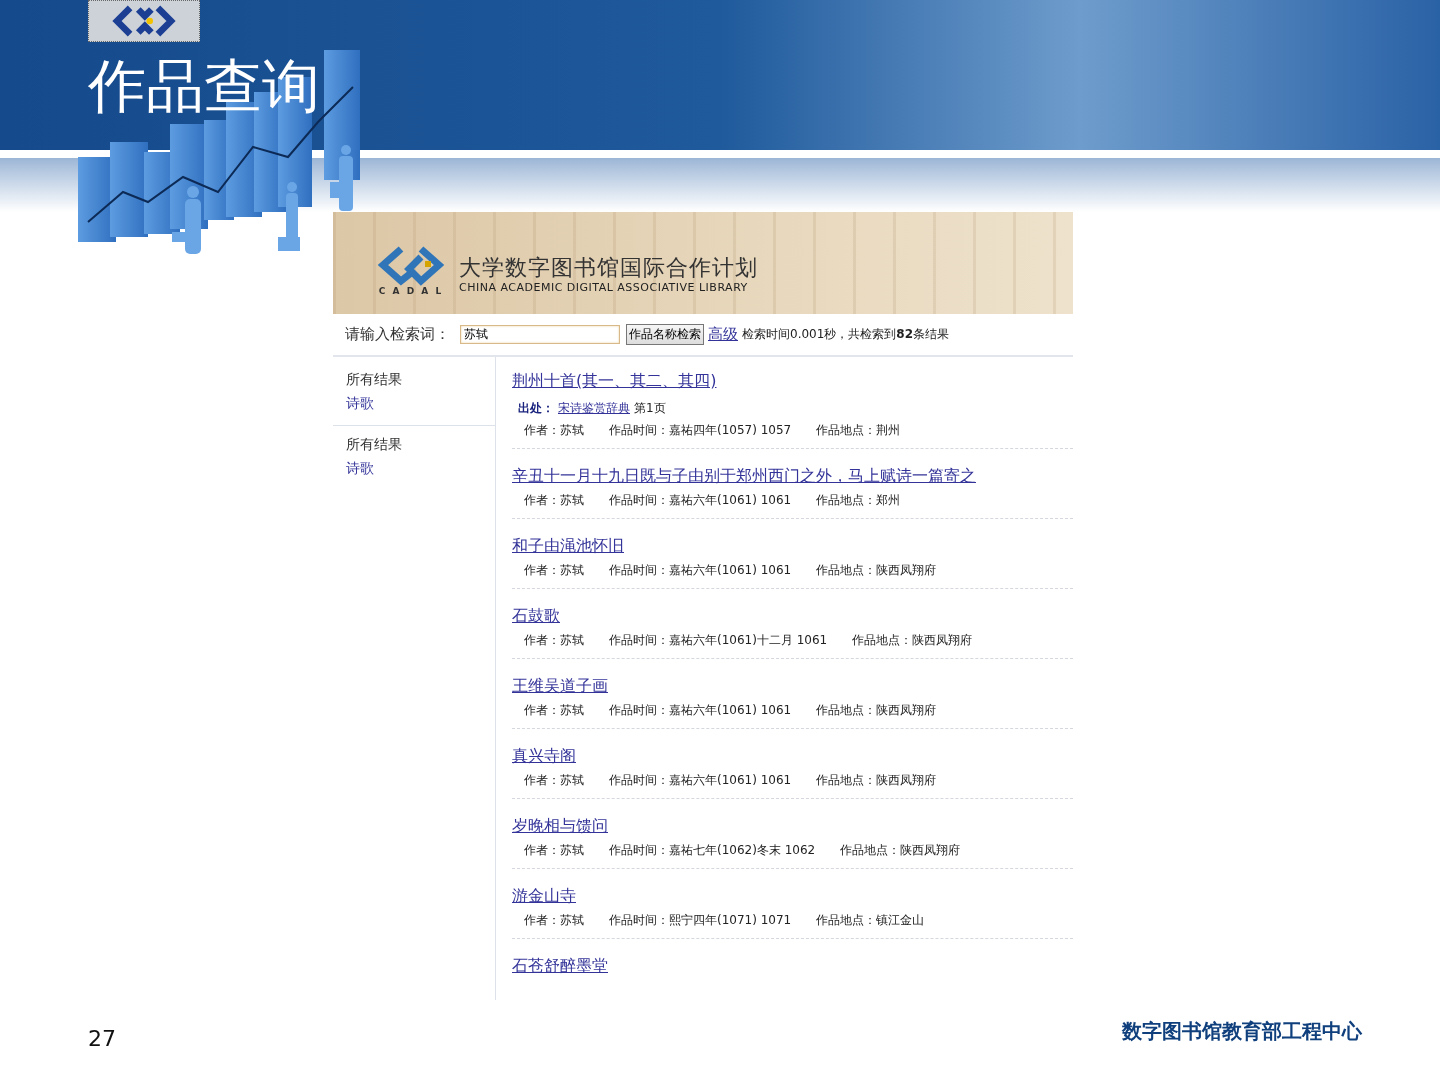 Image resolution: width=1440 pixels, height=1080 pixels. What do you see at coordinates (650, 408) in the screenshot?
I see `source-page: 第1页` at bounding box center [650, 408].